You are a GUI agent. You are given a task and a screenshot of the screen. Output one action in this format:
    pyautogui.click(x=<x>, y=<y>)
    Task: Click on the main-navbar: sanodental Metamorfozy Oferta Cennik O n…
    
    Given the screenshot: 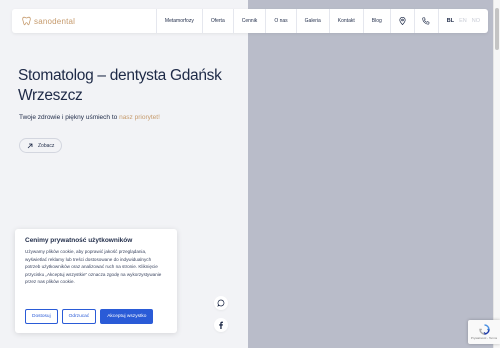 What is the action you would take?
    pyautogui.click(x=250, y=21)
    